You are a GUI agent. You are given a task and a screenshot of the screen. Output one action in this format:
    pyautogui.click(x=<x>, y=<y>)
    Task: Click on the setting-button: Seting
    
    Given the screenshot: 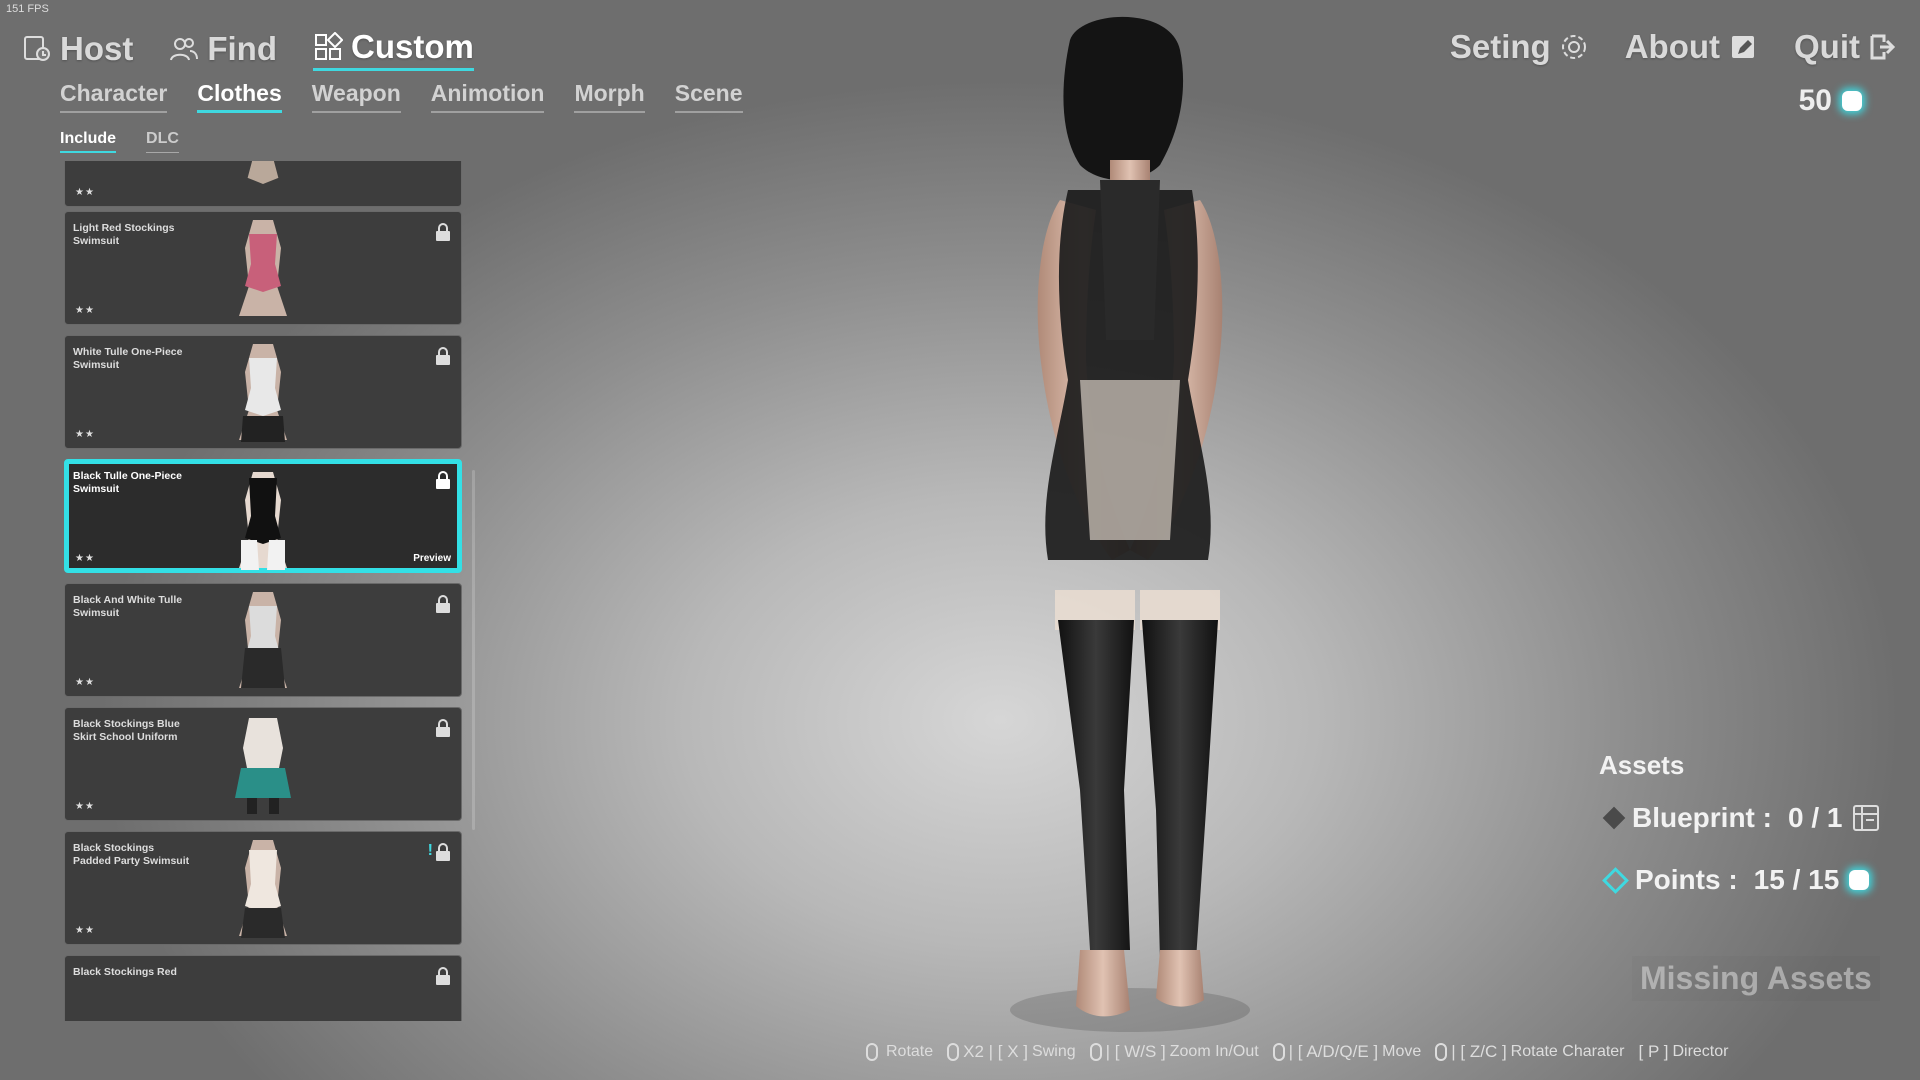 What is the action you would take?
    pyautogui.click(x=1519, y=48)
    